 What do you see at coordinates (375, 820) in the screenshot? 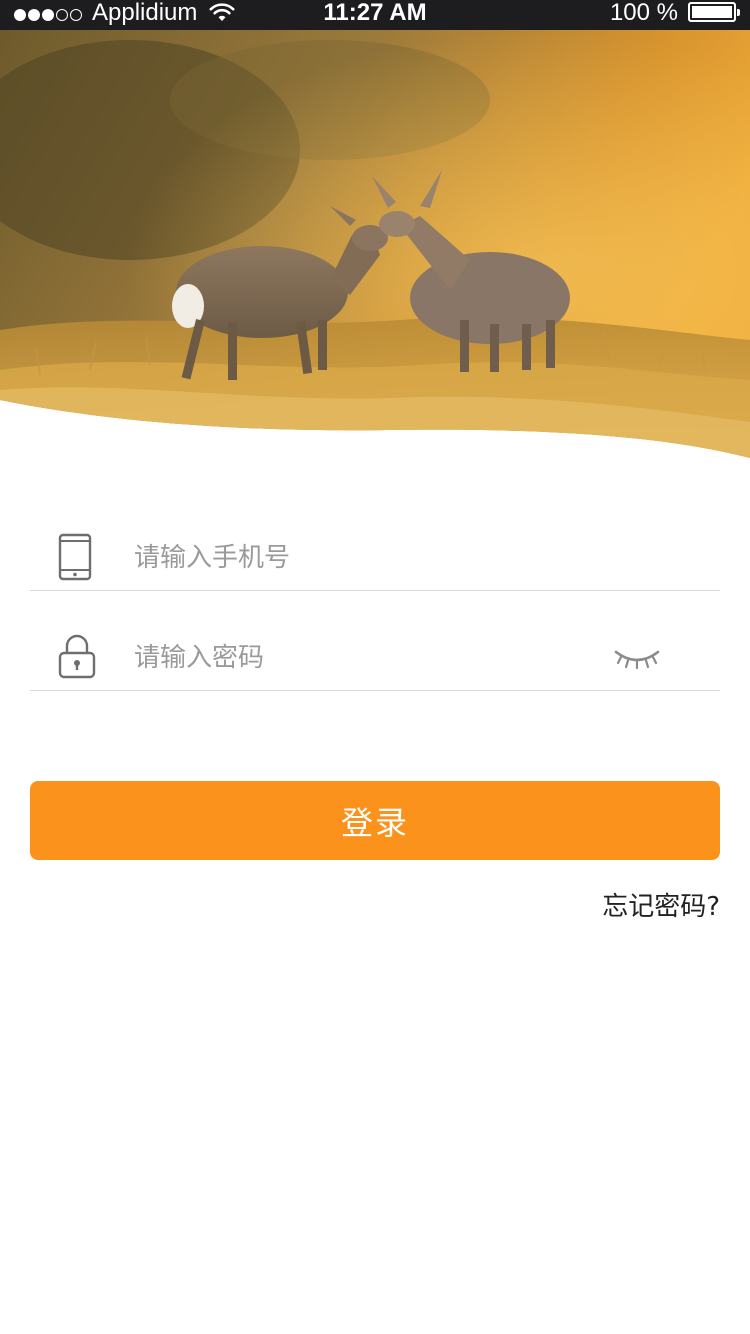
I see `login-button: 登录` at bounding box center [375, 820].